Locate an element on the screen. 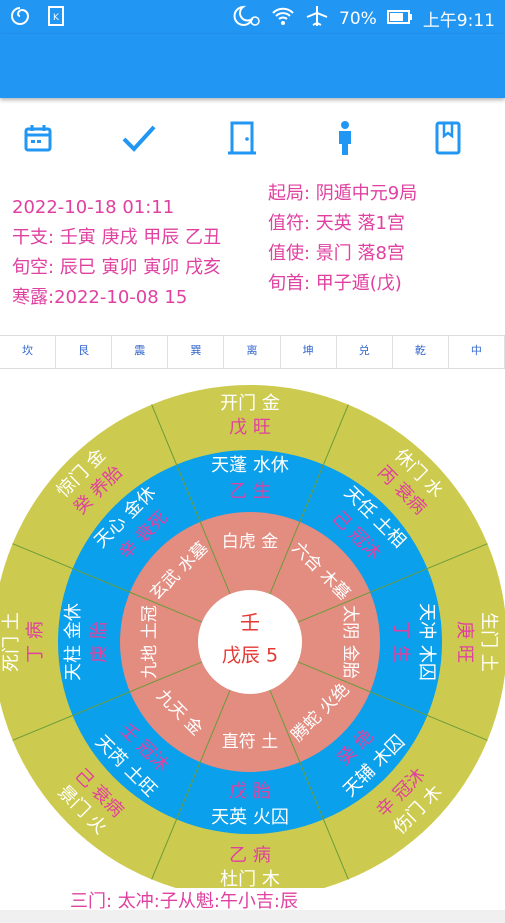 The height and width of the screenshot is (923, 505). palace-star-label: 天蓬 水休 is located at coordinates (250, 465).